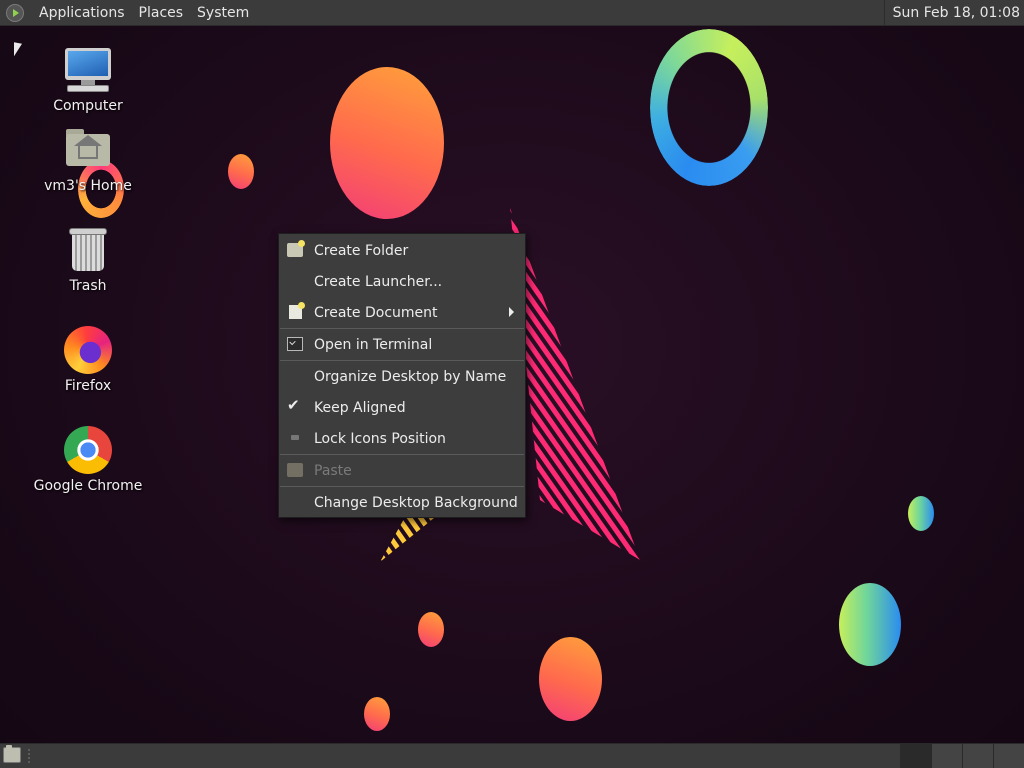  I want to click on firefox-icon, so click(88, 350).